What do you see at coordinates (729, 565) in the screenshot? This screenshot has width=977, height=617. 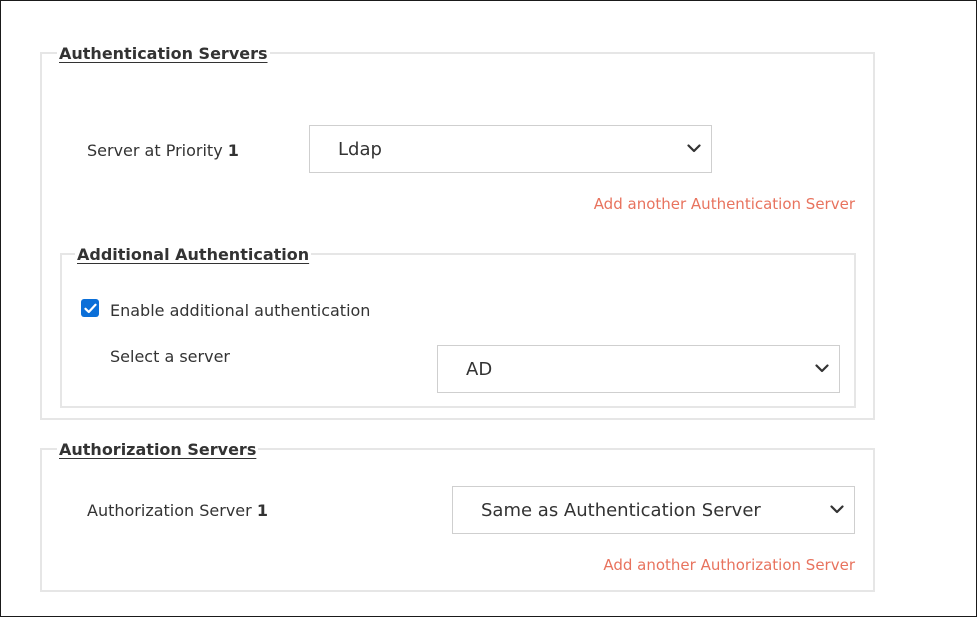 I see `add-authorization-server-link: Add another Authorization Server` at bounding box center [729, 565].